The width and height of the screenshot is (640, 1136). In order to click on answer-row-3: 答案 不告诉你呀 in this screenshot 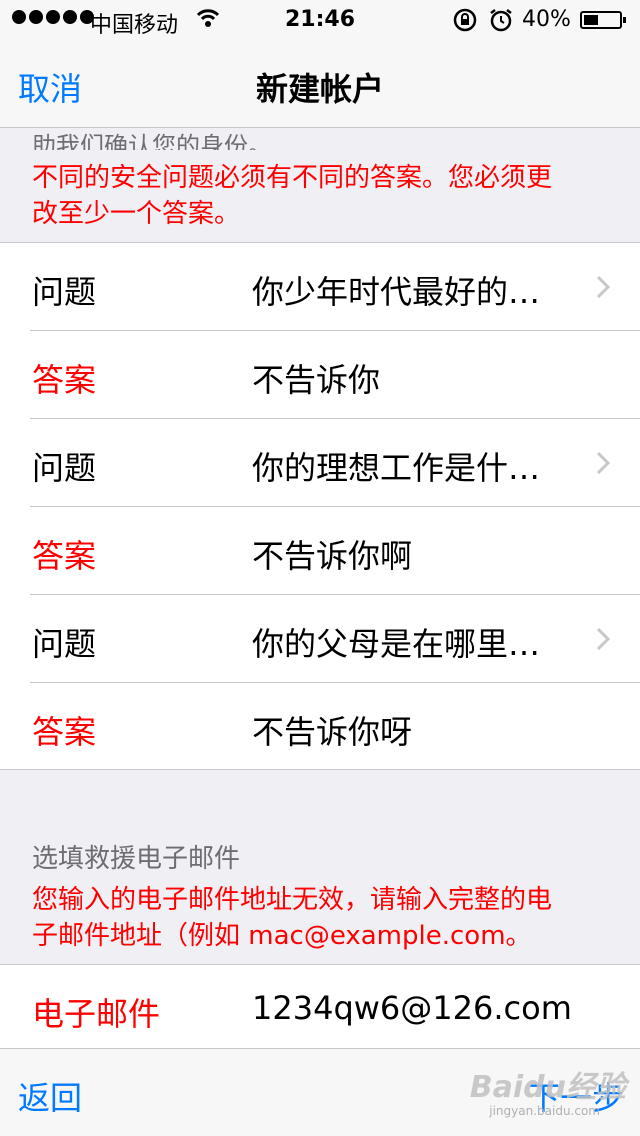, I will do `click(320, 727)`.